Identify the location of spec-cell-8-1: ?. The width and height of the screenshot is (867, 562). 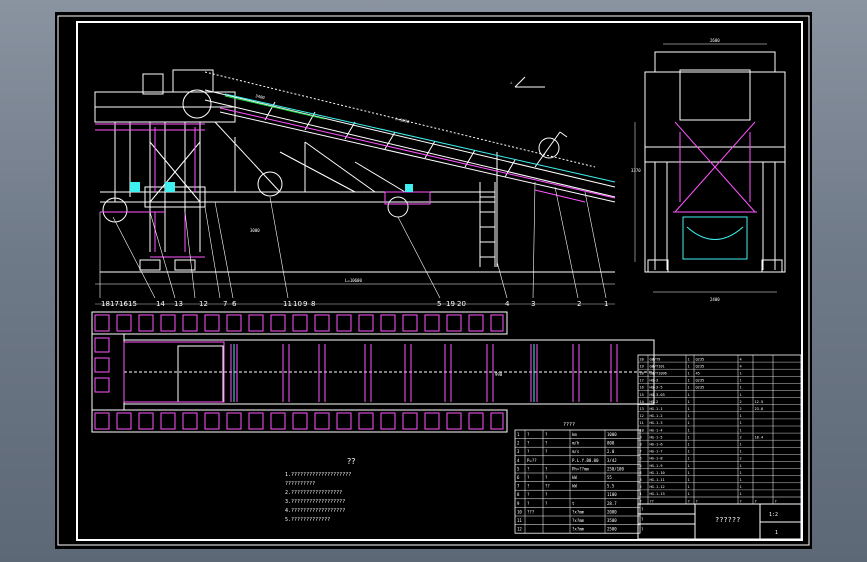
(528, 503).